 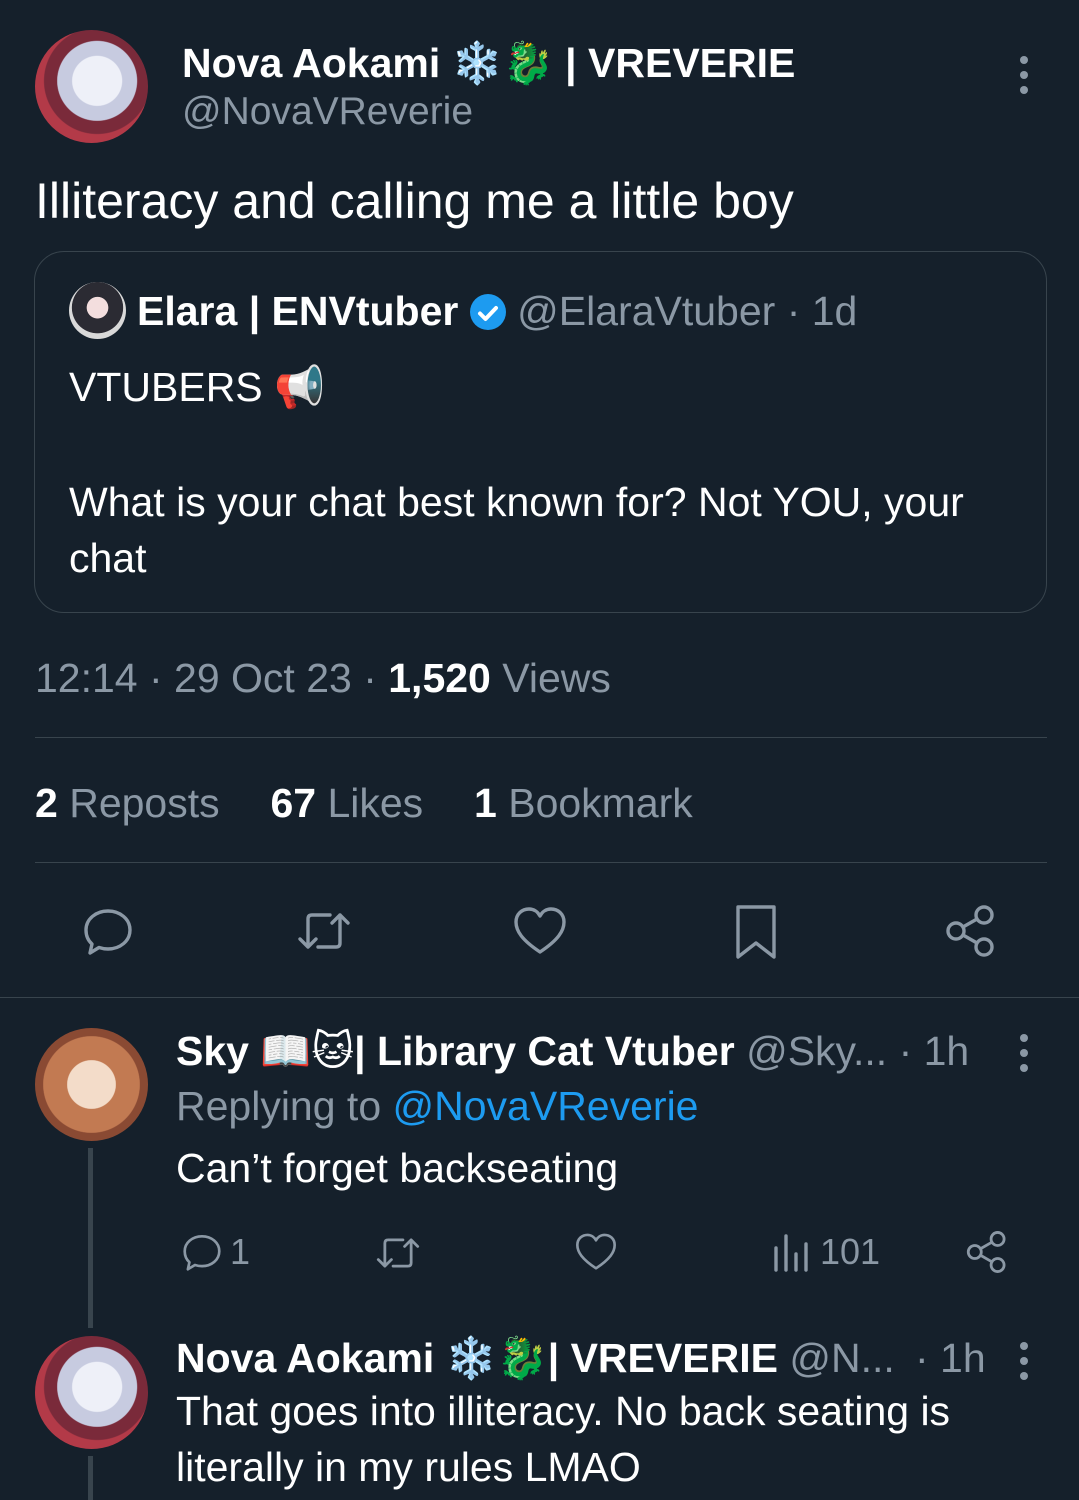 I want to click on reposts-stat: 2 Reposts, so click(x=127, y=803).